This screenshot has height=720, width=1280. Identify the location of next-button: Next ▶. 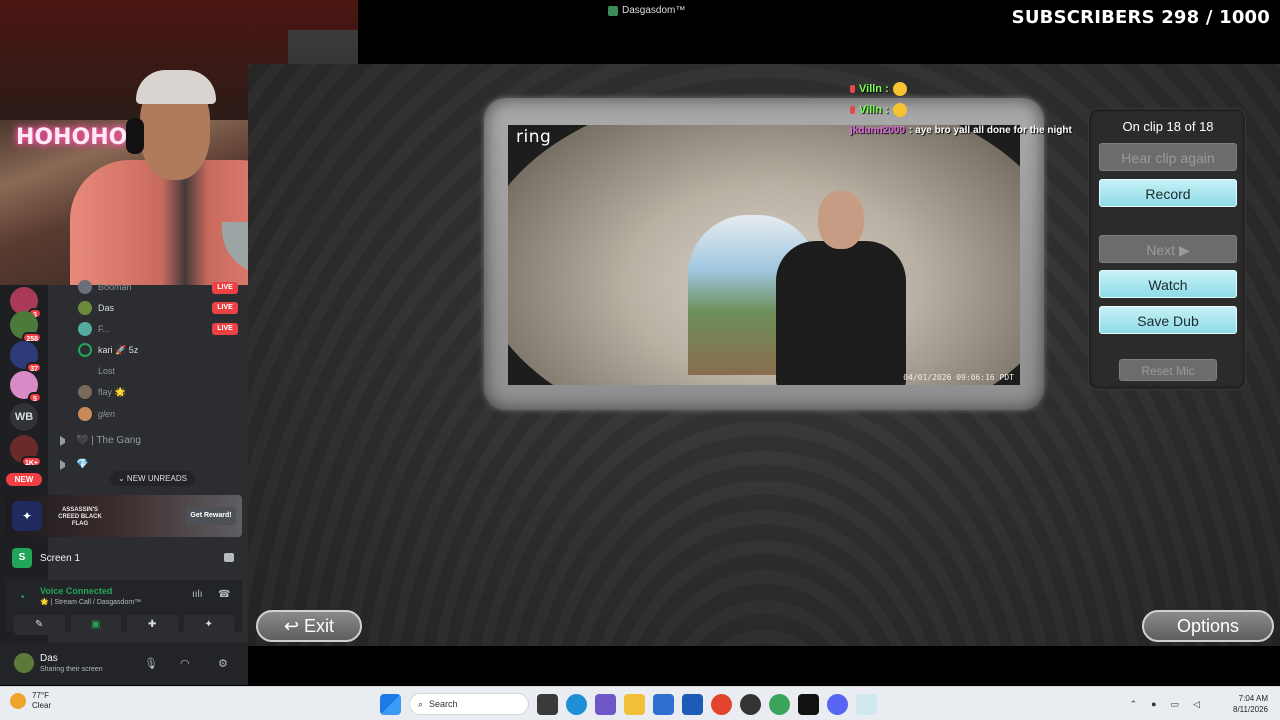
(1168, 249).